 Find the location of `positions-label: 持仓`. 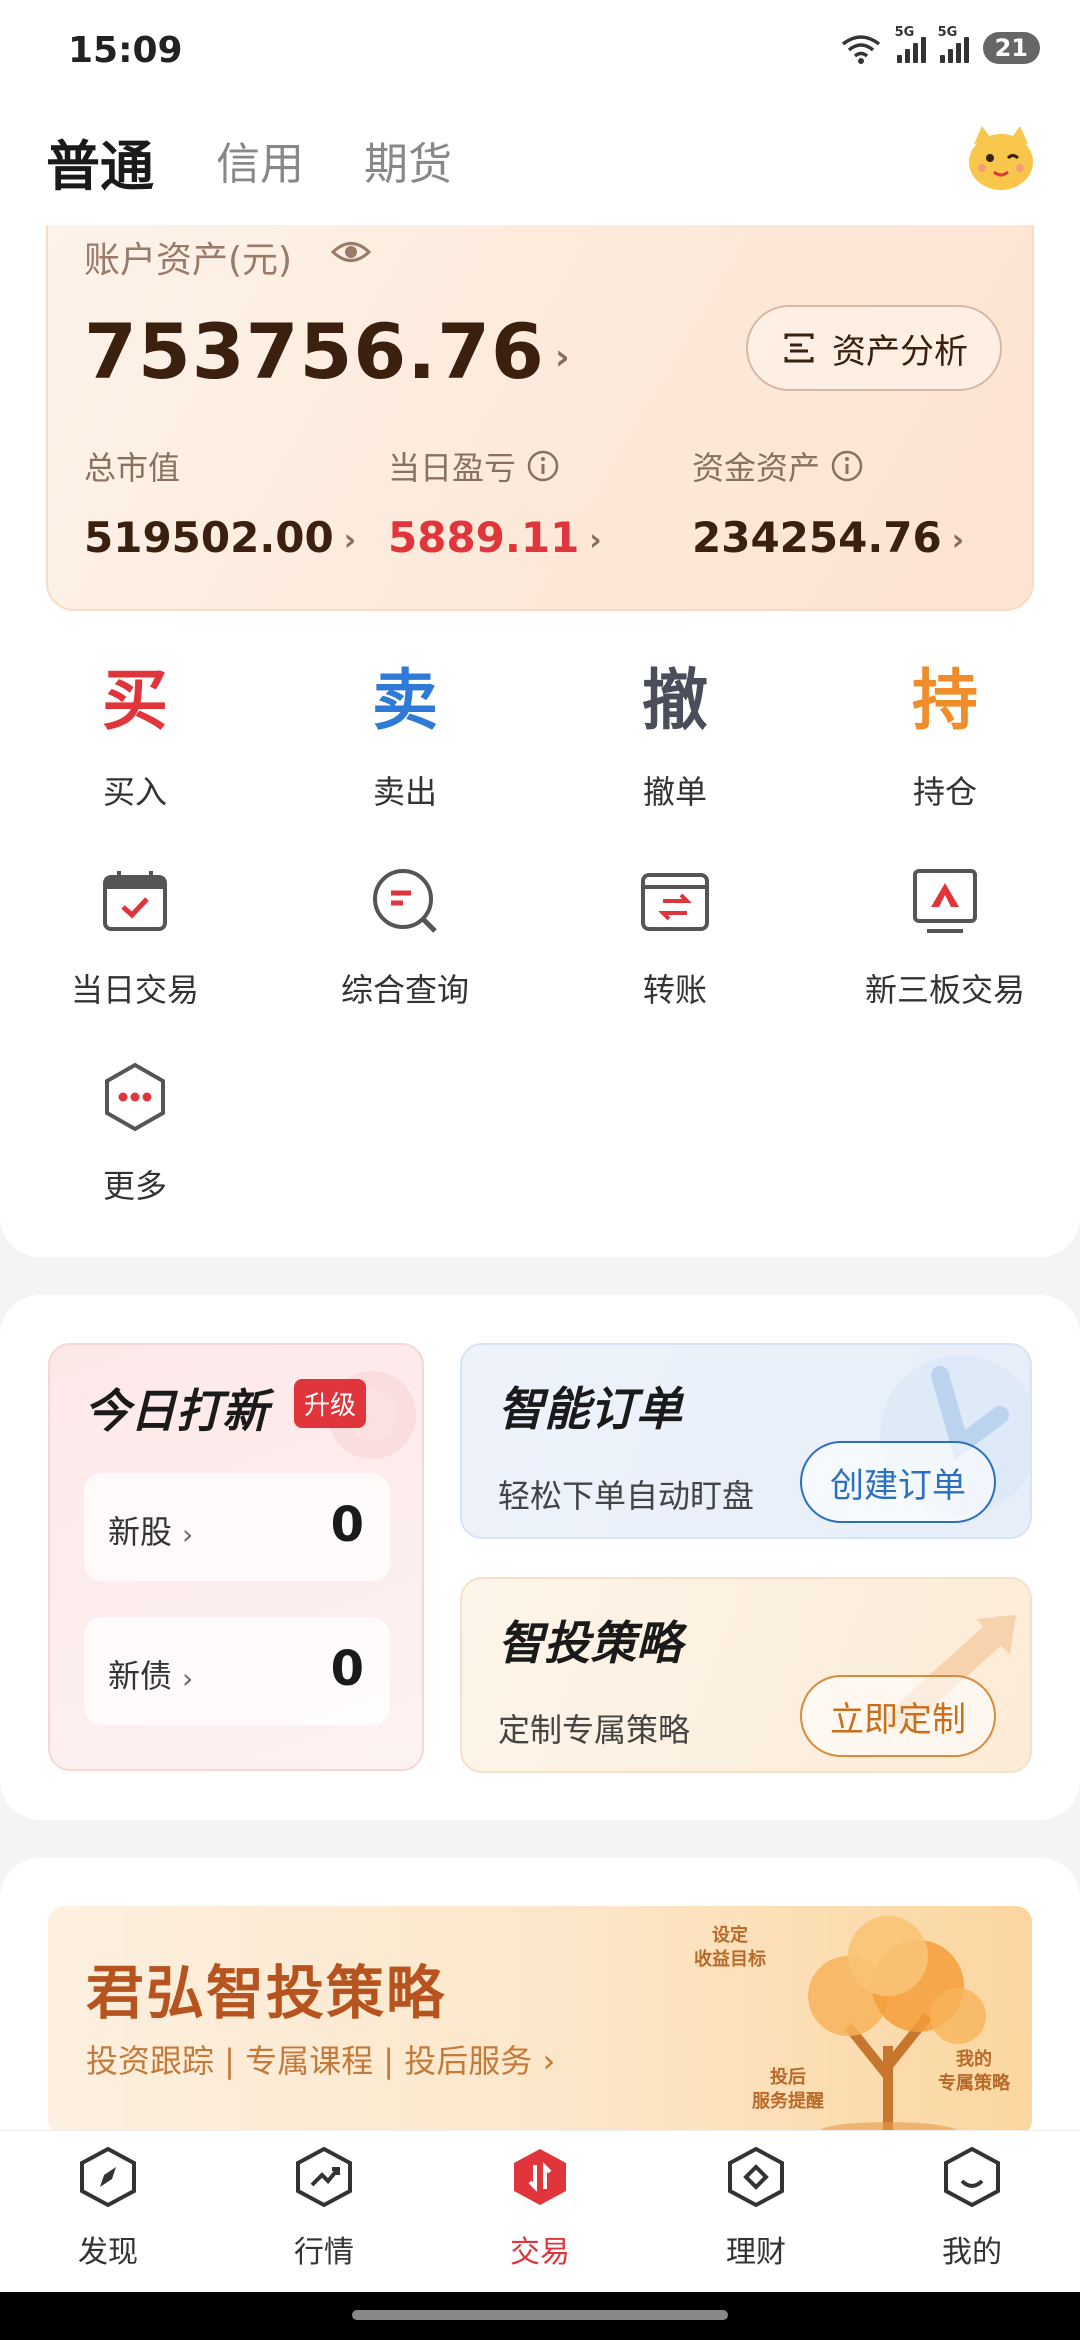

positions-label: 持仓 is located at coordinates (944, 792).